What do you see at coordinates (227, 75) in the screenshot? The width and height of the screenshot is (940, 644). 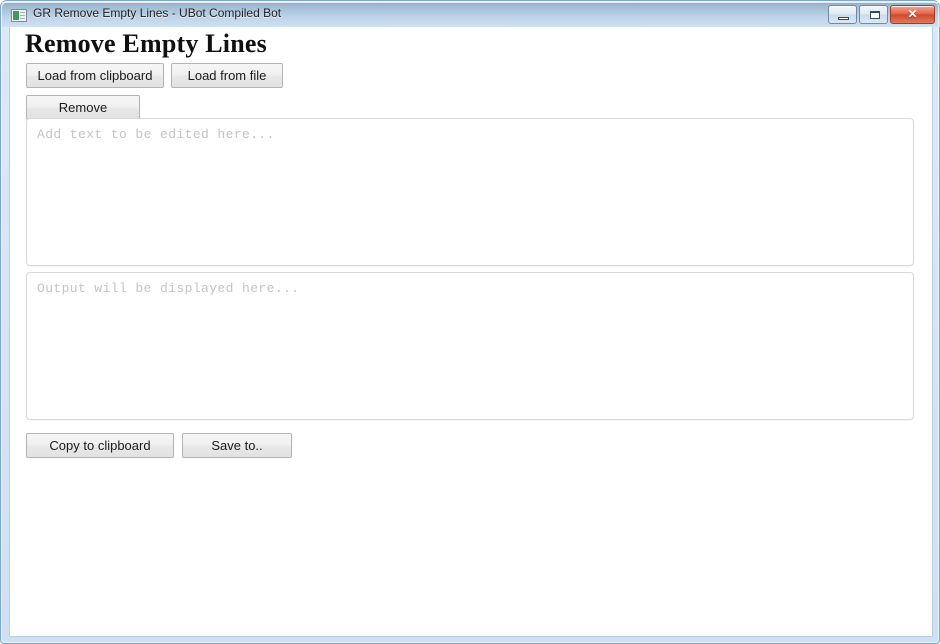 I see `load-from-file-button: Load from file` at bounding box center [227, 75].